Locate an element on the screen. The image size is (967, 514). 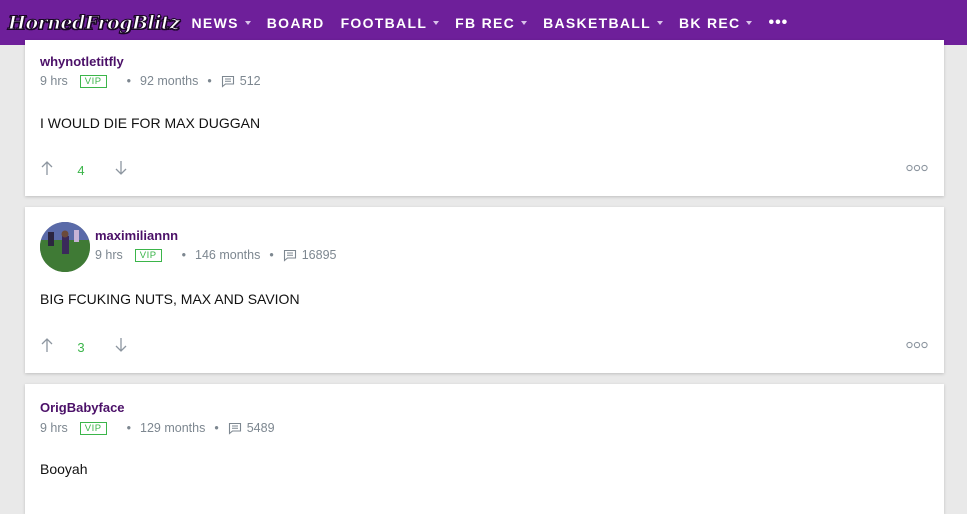
post-count: 5489 is located at coordinates (260, 428).